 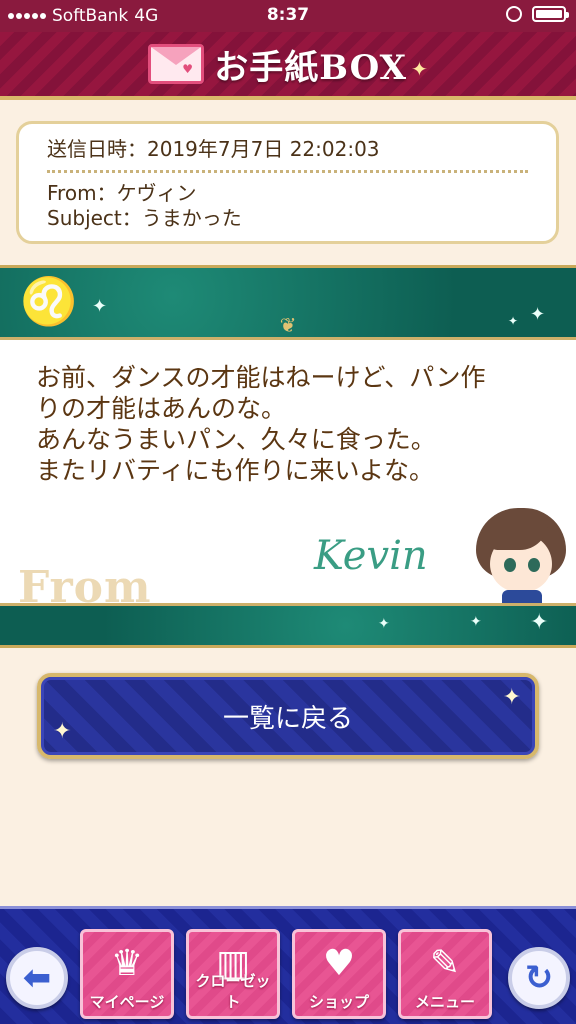 I want to click on nav-closet: ▥ クローゼット, so click(x=233, y=974).